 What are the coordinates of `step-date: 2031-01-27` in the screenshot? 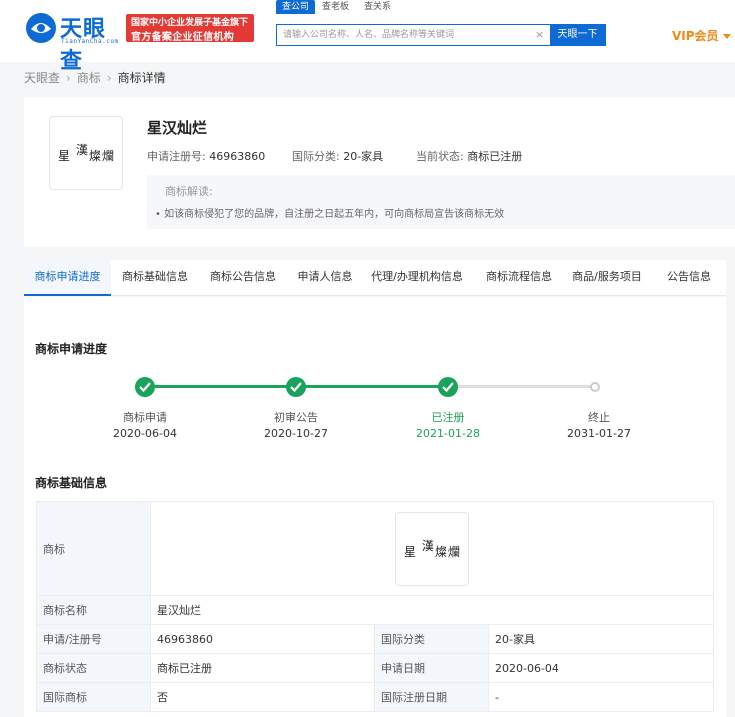 It's located at (599, 433).